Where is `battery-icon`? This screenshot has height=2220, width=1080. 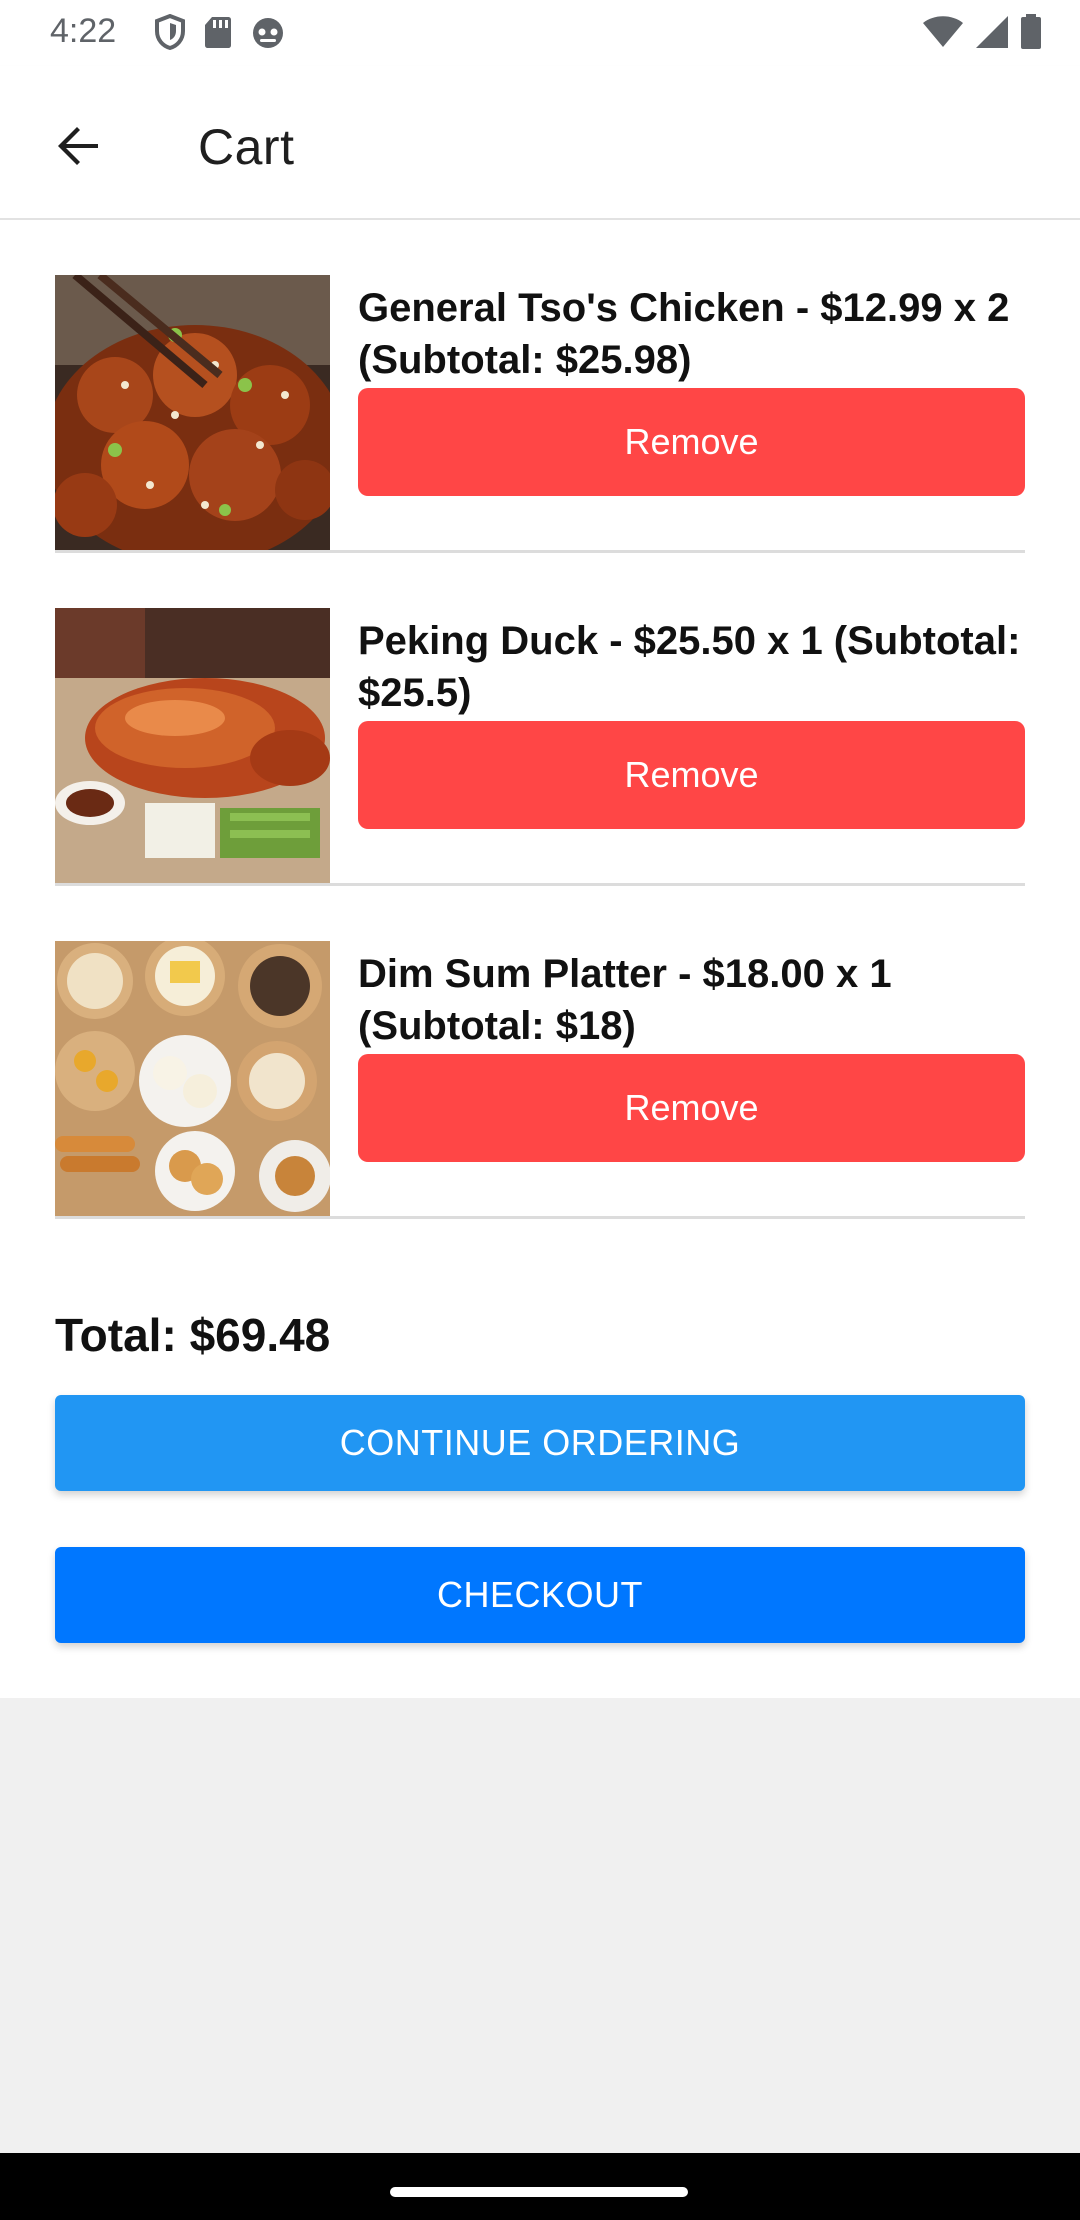 battery-icon is located at coordinates (1031, 34).